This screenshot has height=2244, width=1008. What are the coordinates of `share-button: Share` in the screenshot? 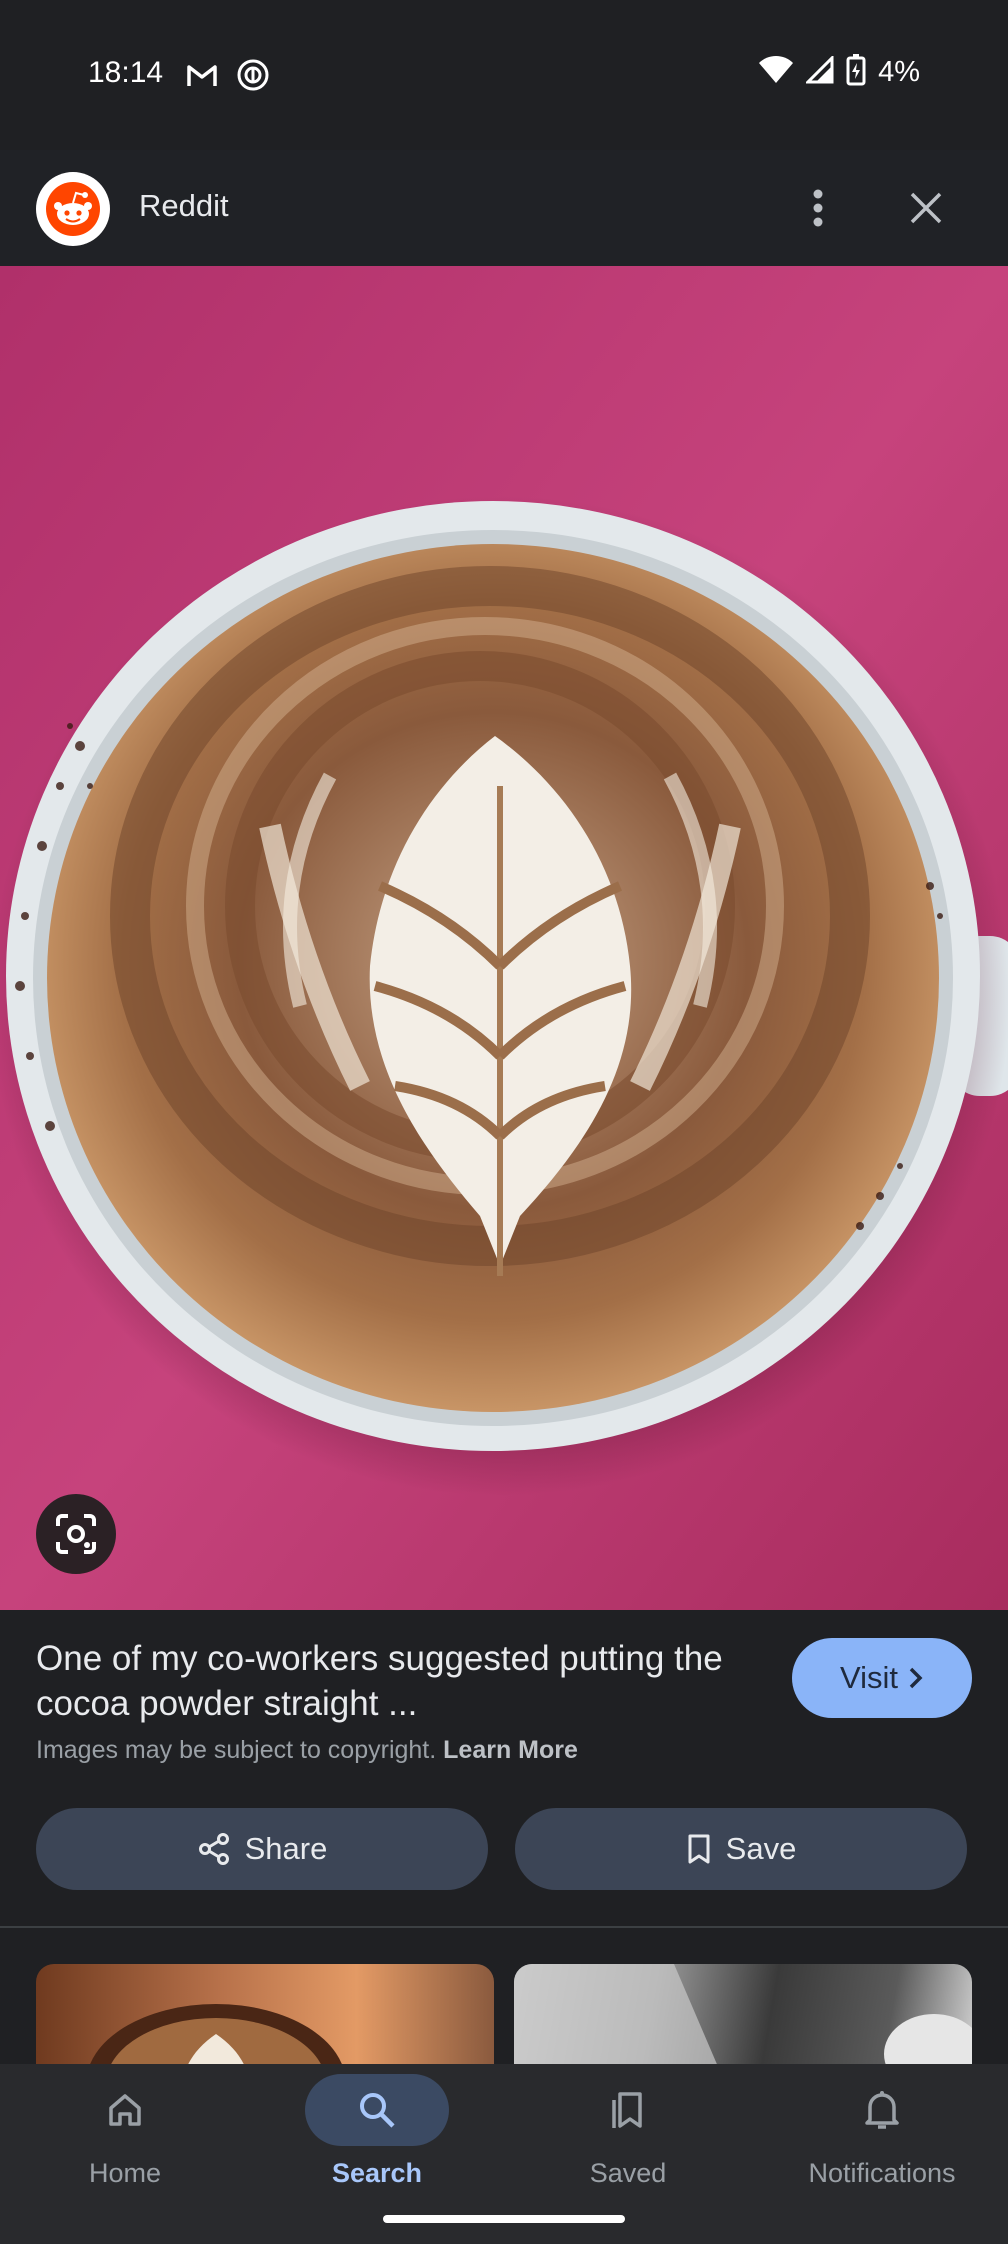 It's located at (262, 1849).